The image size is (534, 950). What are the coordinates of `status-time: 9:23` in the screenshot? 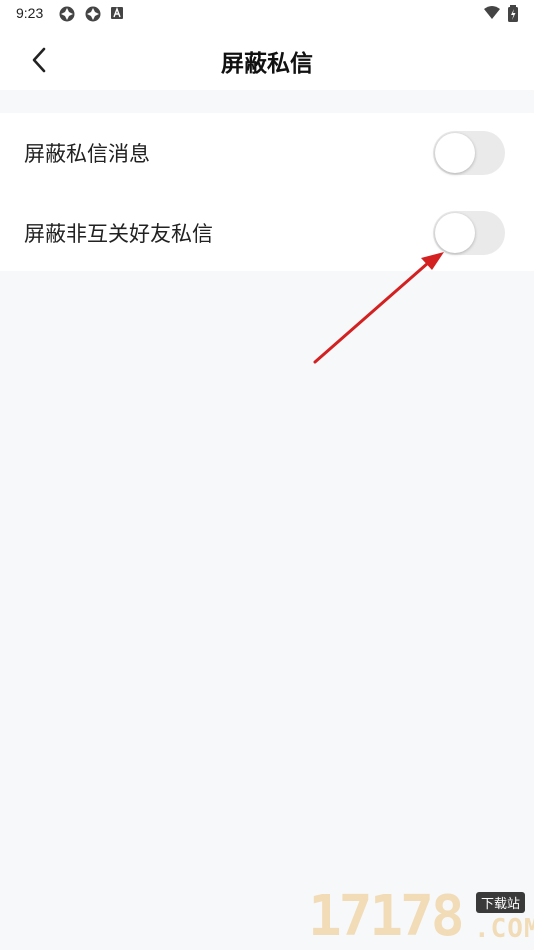 It's located at (30, 13).